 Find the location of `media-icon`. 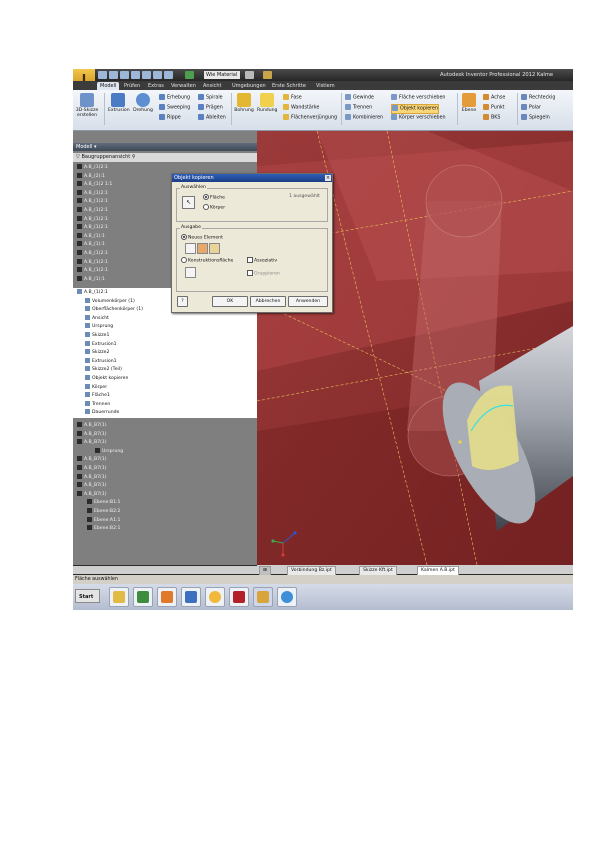

media-icon is located at coordinates (167, 597).